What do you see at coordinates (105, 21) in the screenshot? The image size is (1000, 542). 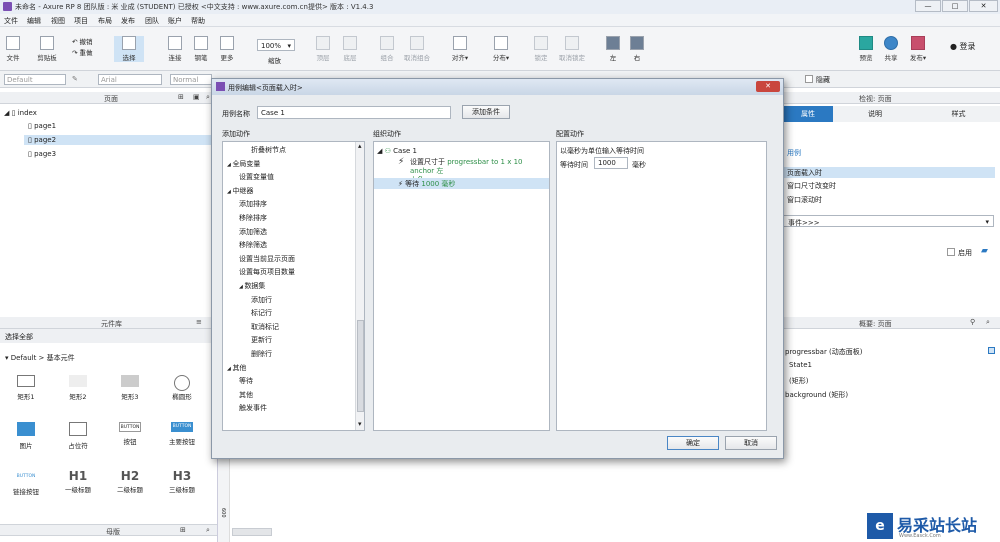 I see `menu-layout: 布局` at bounding box center [105, 21].